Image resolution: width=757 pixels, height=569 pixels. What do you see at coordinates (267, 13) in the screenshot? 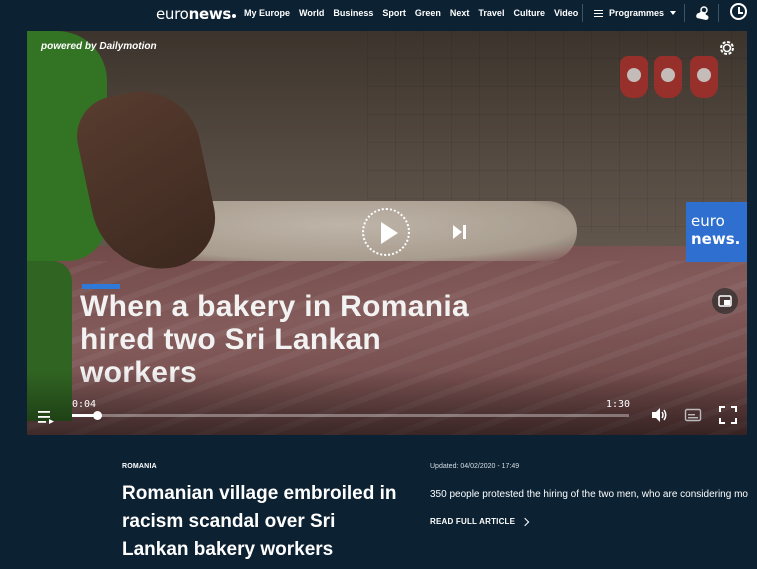
I see `nav-item-my-europe: My Europe` at bounding box center [267, 13].